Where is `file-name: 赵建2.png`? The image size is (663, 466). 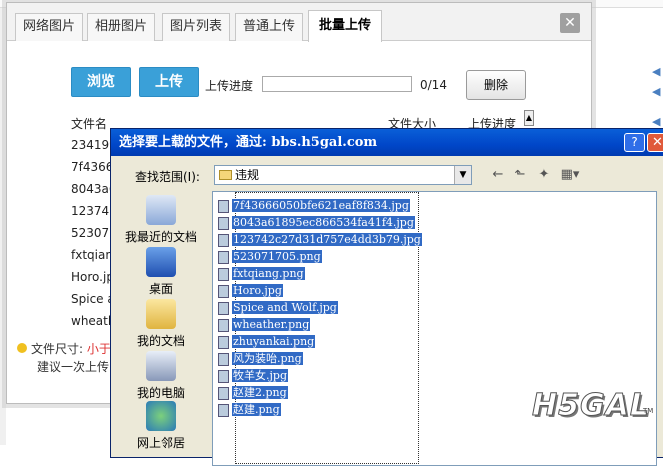
file-name: 赵建2.png is located at coordinates (260, 392).